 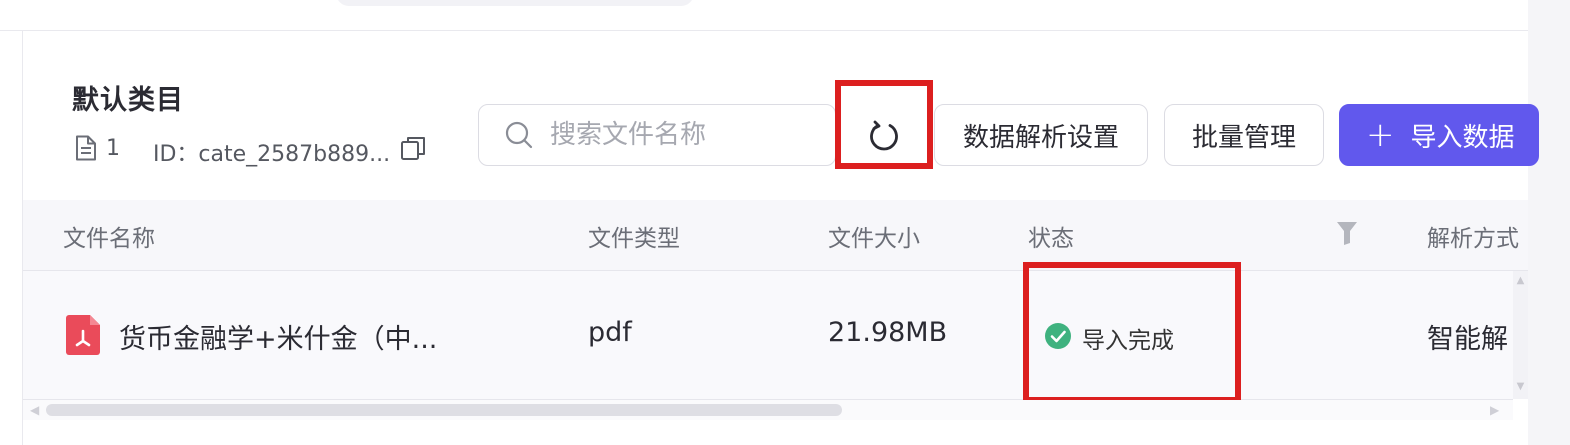 I want to click on file-type-cell: pdf, so click(x=610, y=332).